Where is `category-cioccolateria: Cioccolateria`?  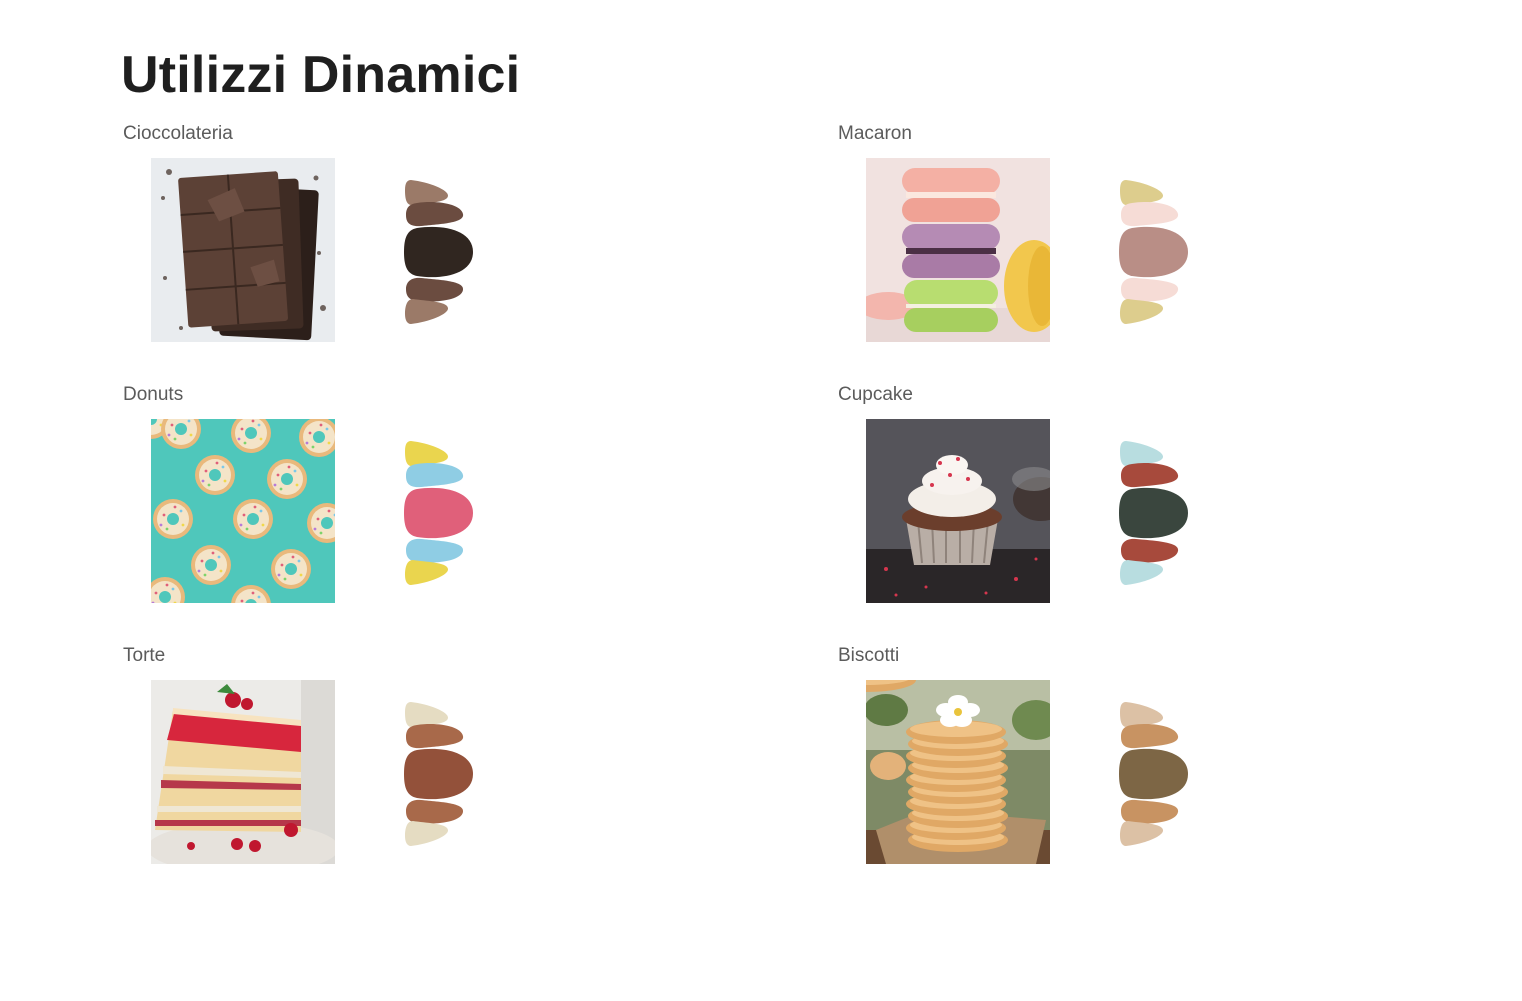 category-cioccolateria: Cioccolateria is located at coordinates (443, 249).